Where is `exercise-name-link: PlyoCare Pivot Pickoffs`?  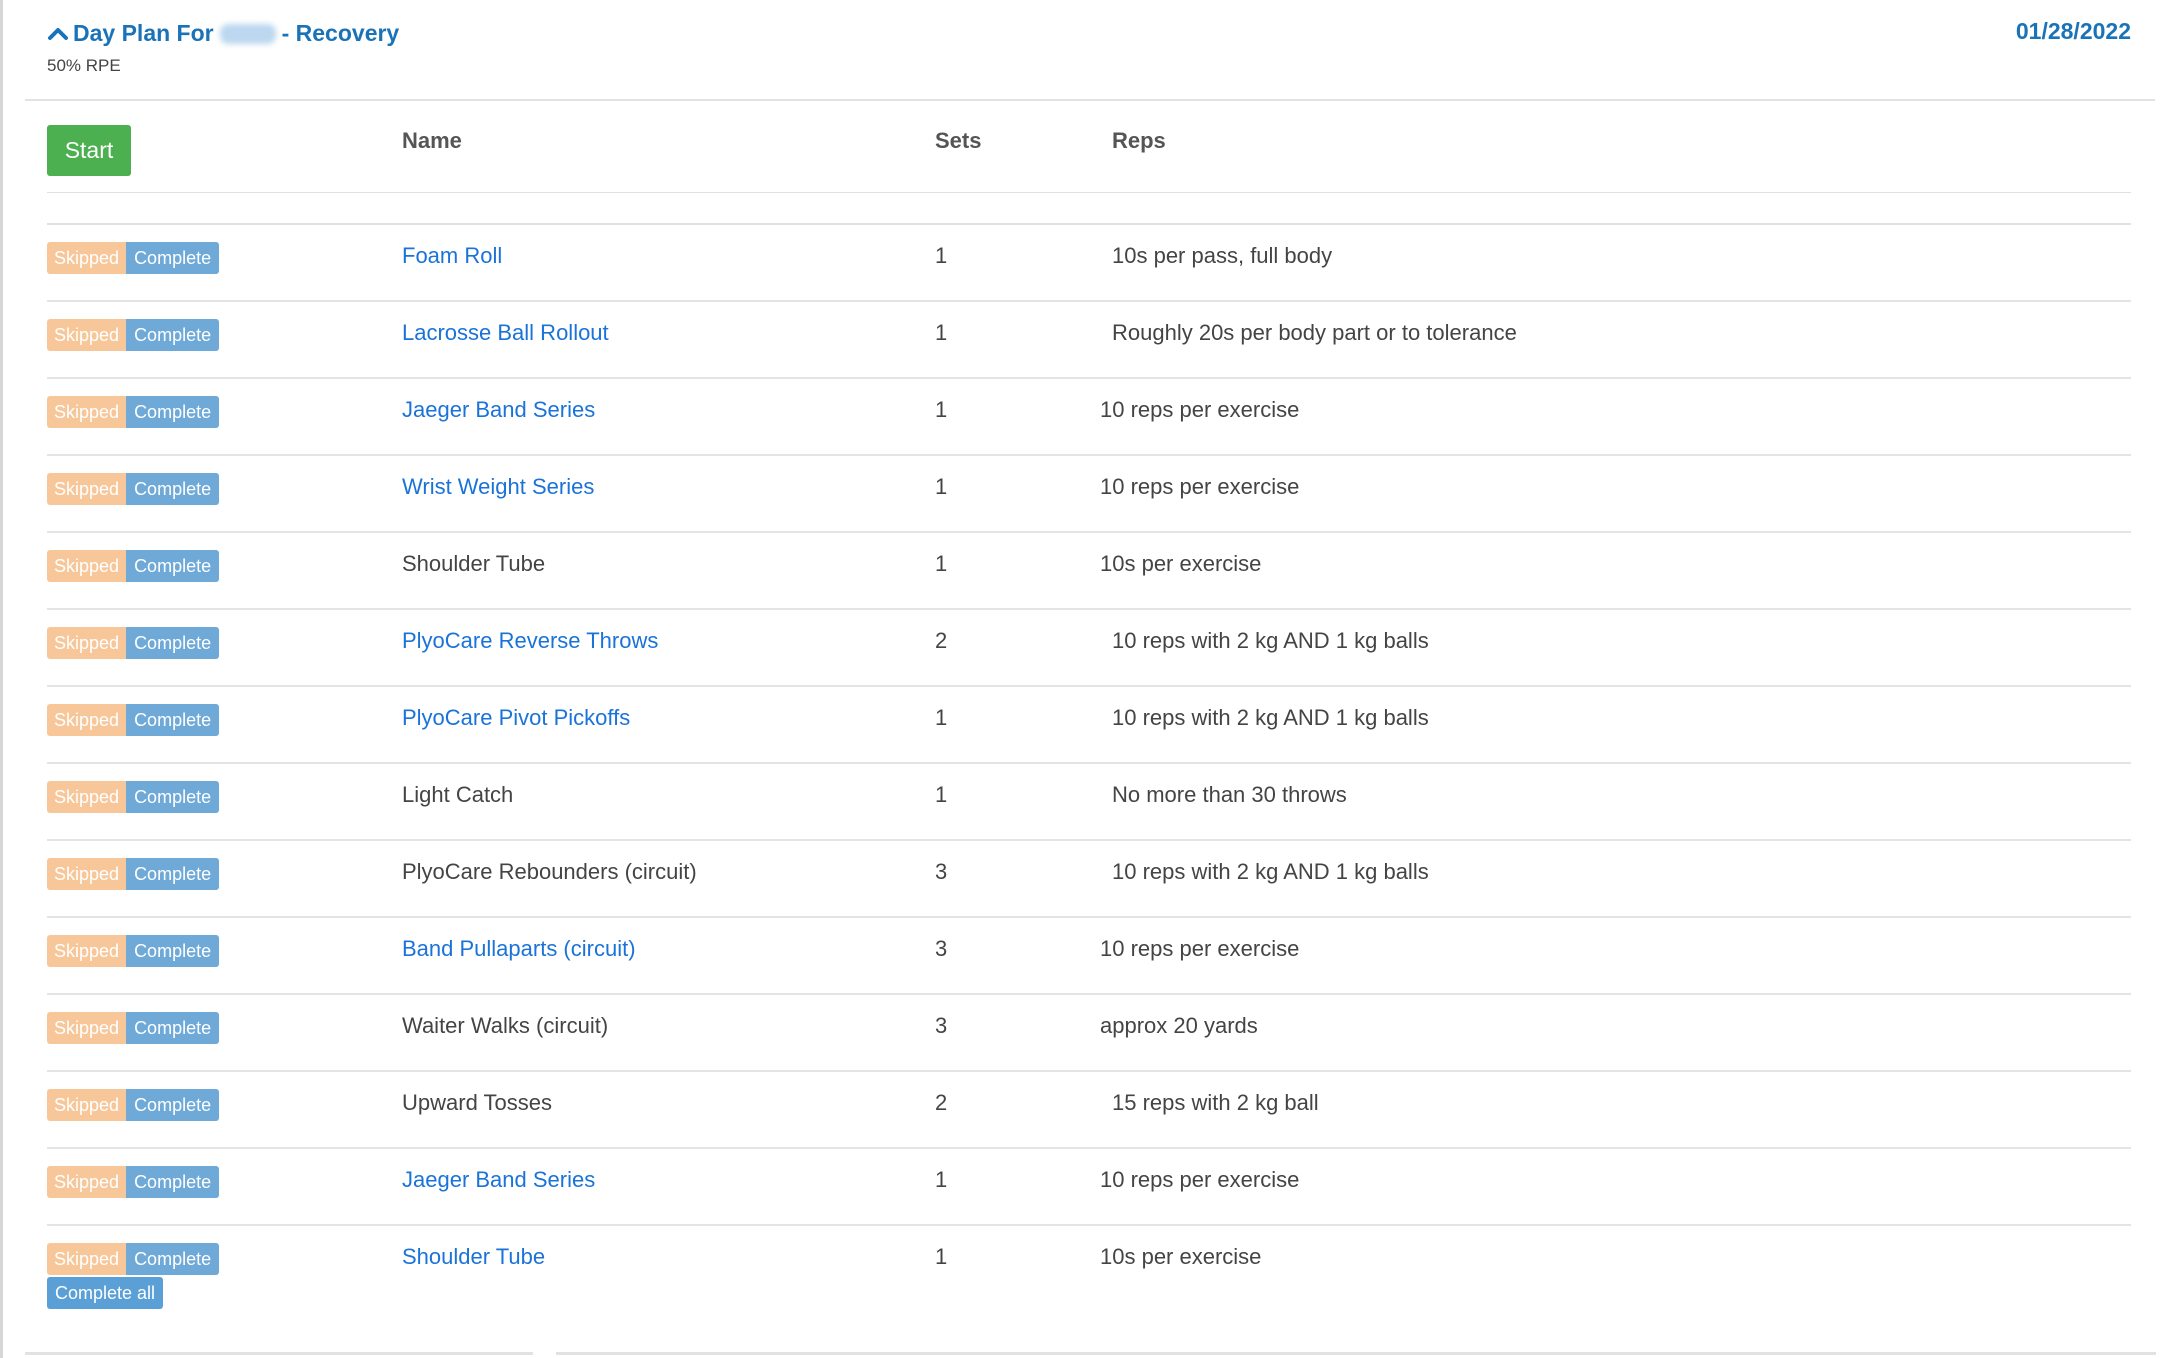
exercise-name-link: PlyoCare Pivot Pickoffs is located at coordinates (516, 718).